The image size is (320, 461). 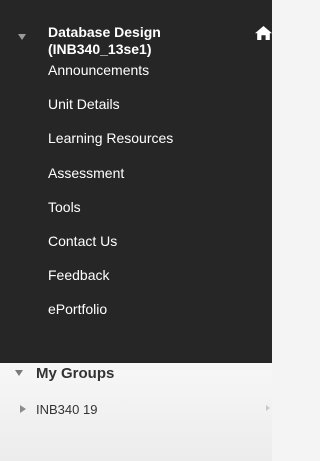 What do you see at coordinates (110, 309) in the screenshot?
I see `menu-item-eportfolio: ePortfolio` at bounding box center [110, 309].